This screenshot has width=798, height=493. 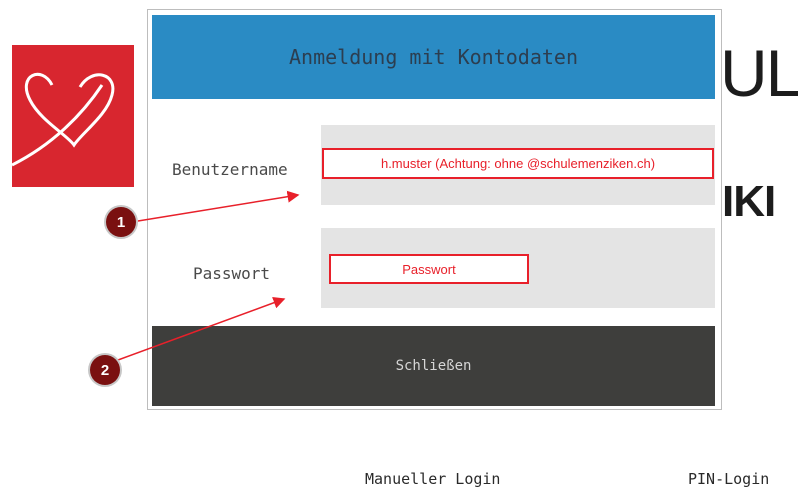 I want to click on close-button: Schließen, so click(x=433, y=366).